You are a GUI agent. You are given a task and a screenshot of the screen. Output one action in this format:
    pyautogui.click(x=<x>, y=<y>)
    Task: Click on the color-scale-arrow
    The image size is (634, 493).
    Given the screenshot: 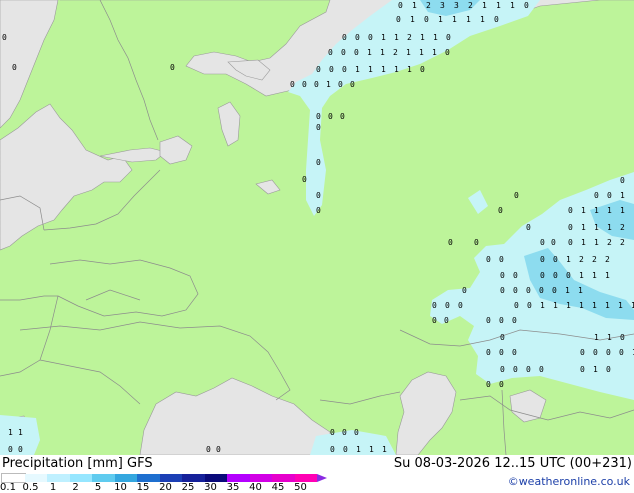 What is the action you would take?
    pyautogui.click(x=322, y=478)
    